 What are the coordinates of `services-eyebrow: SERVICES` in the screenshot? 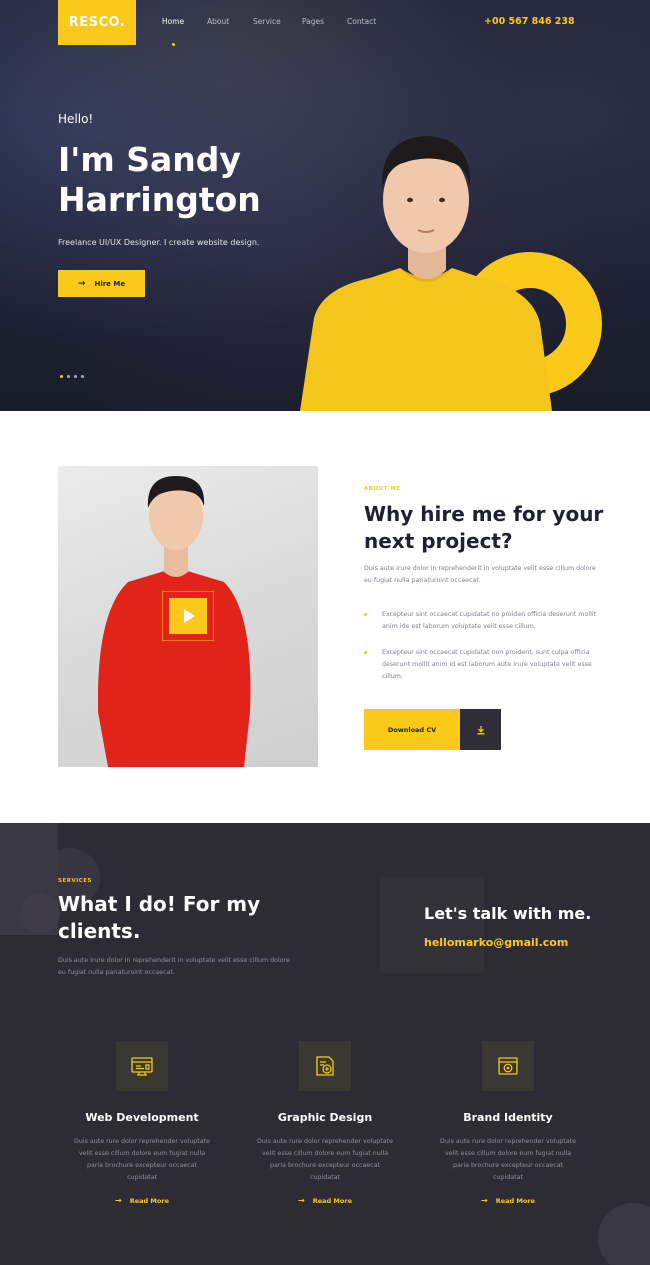 It's located at (75, 881).